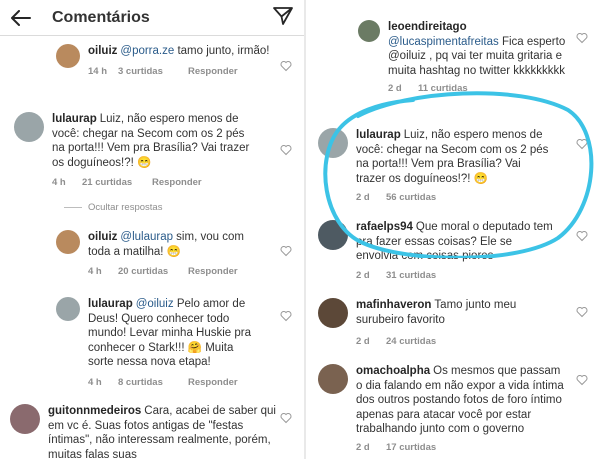  Describe the element at coordinates (421, 342) in the screenshot. I see `comment-likes: 24 curtidas` at that location.